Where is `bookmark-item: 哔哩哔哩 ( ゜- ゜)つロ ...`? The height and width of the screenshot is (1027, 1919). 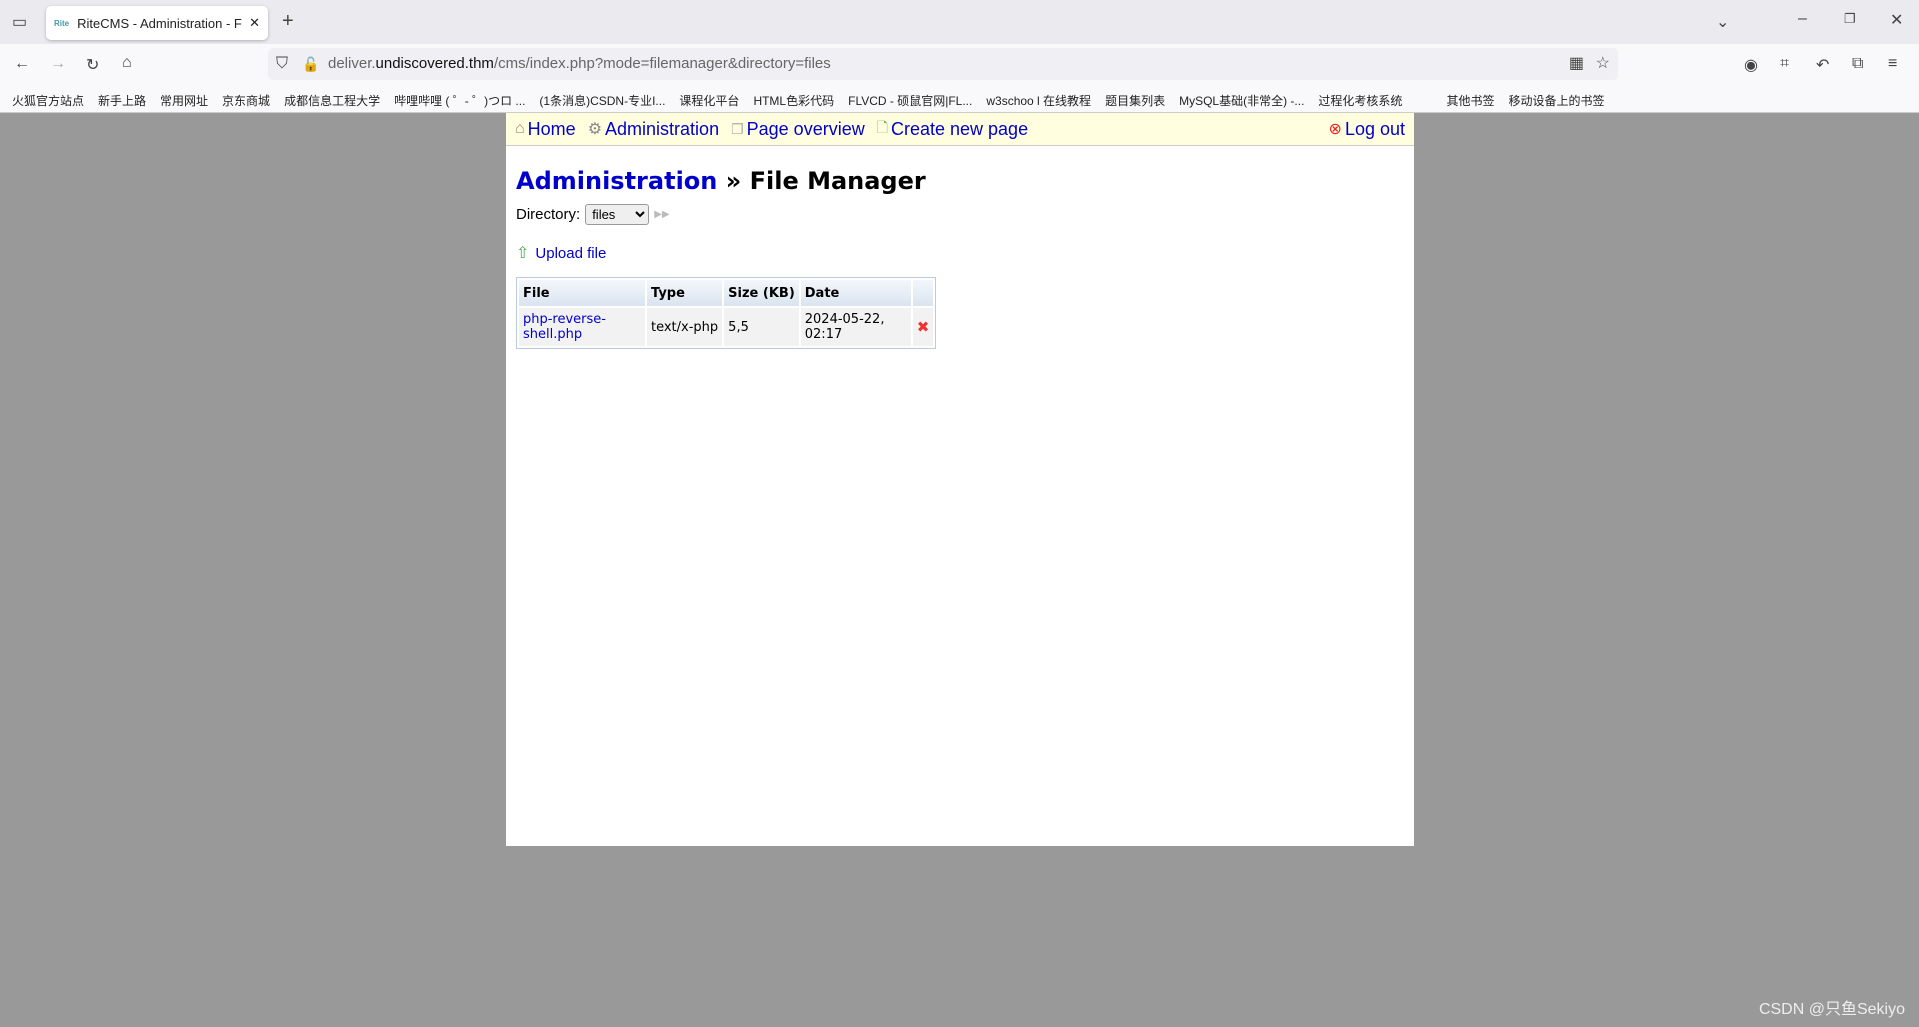
bookmark-item: 哔哩哔哩 ( ゜- ゜)つロ ... is located at coordinates (459, 100).